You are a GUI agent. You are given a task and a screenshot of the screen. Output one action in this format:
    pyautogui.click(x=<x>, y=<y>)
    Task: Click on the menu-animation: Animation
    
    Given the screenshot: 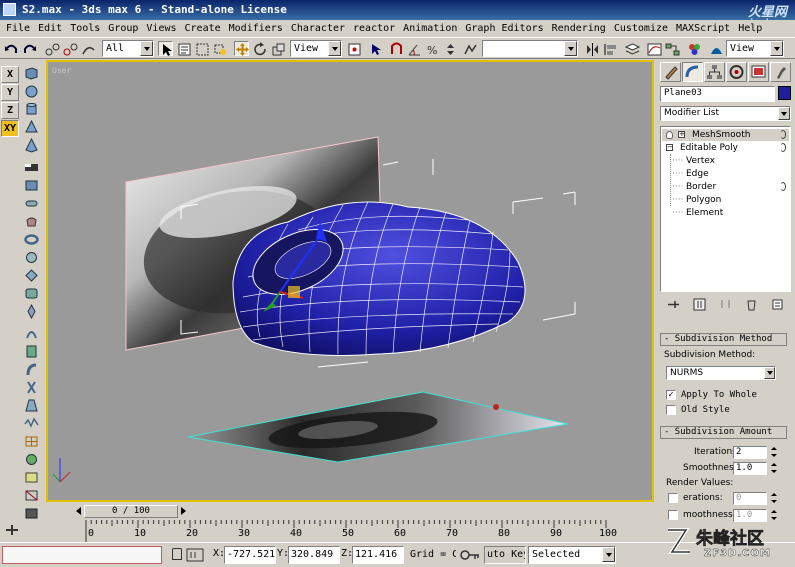 What is the action you would take?
    pyautogui.click(x=430, y=28)
    